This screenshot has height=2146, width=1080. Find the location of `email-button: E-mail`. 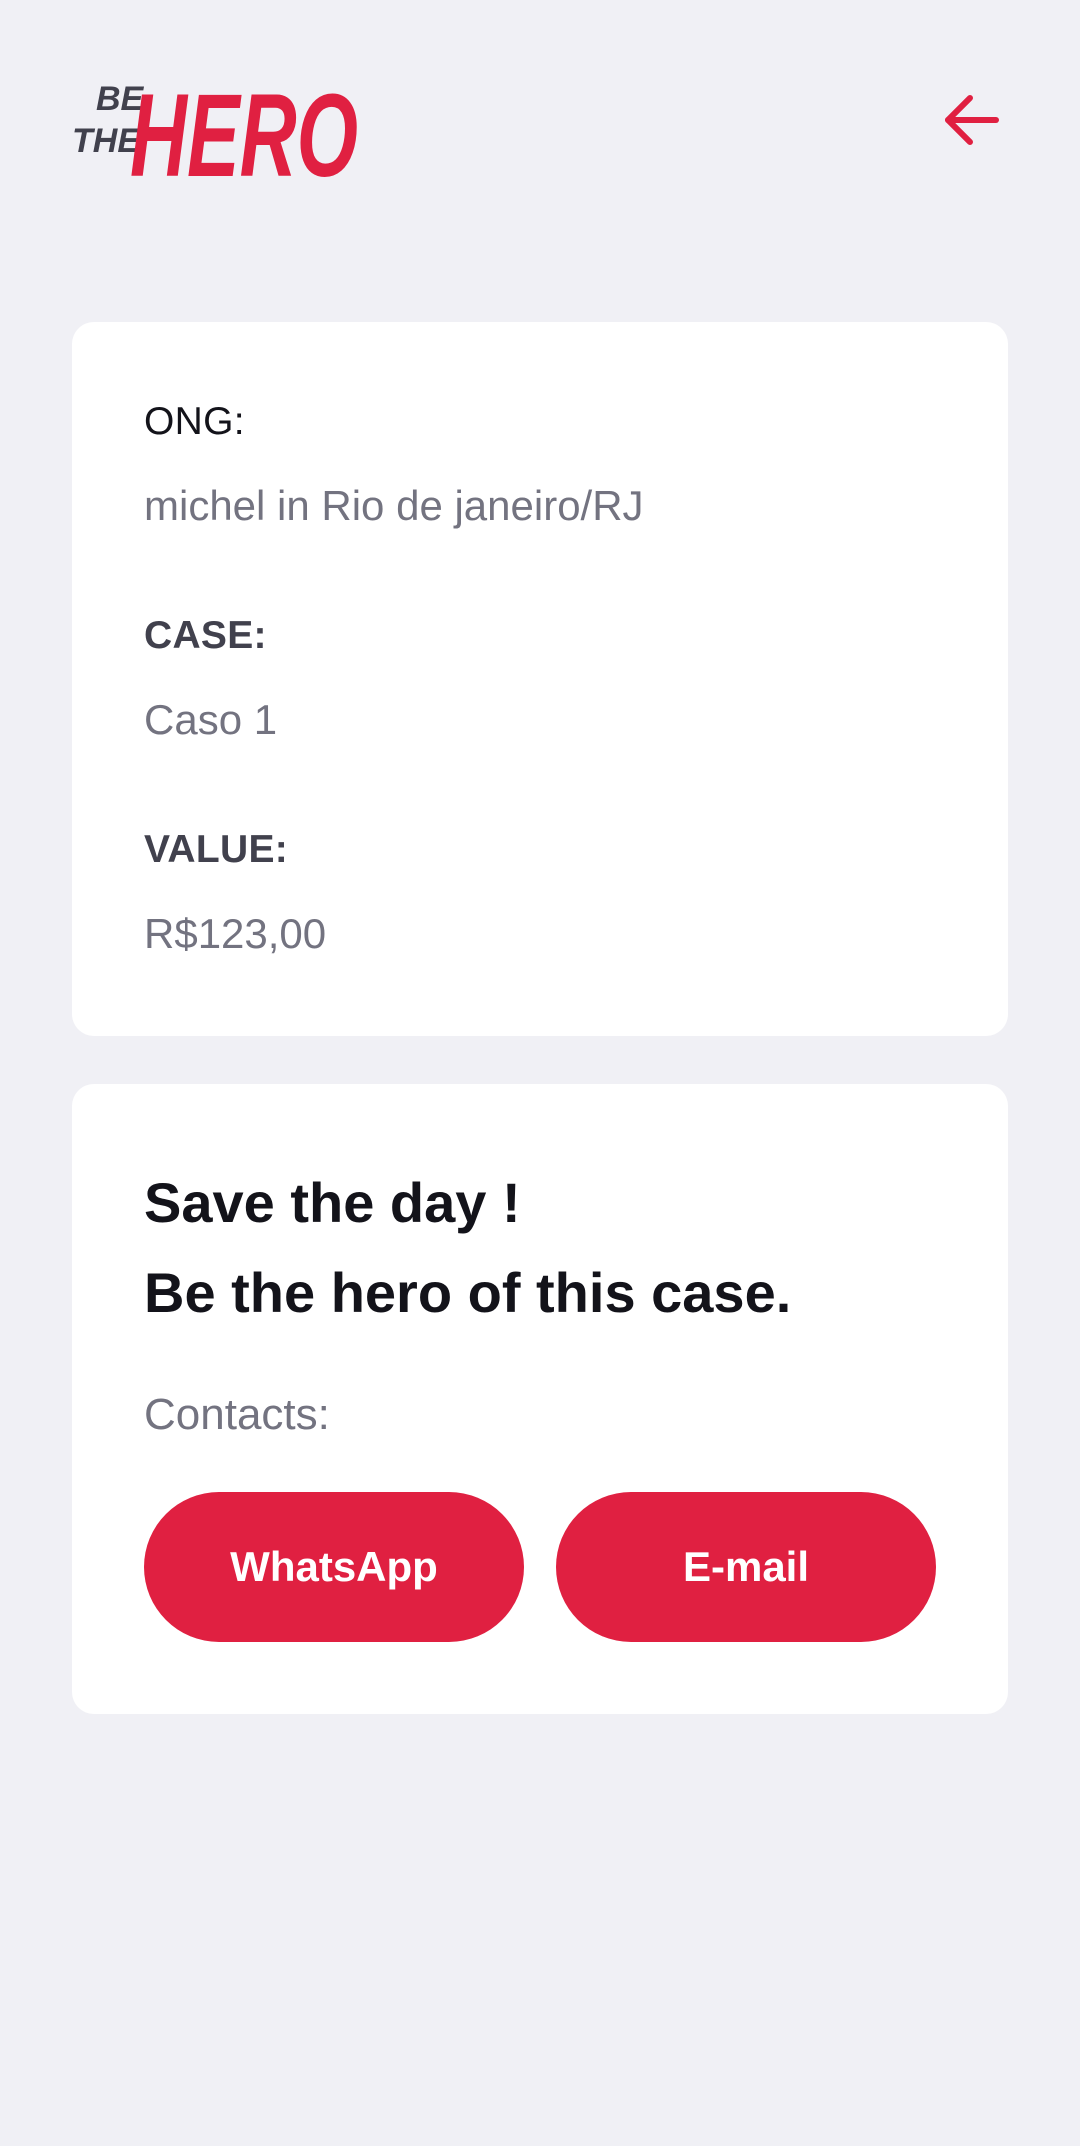

email-button: E-mail is located at coordinates (746, 1567).